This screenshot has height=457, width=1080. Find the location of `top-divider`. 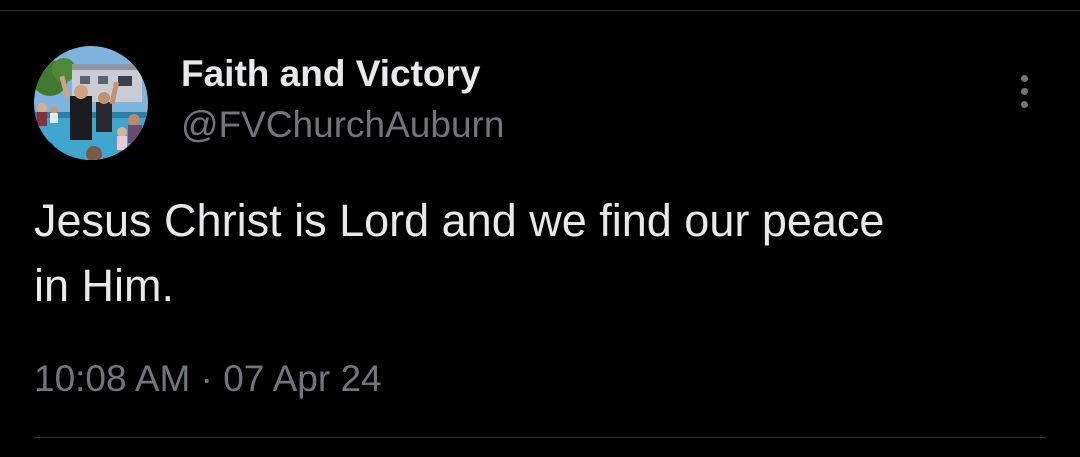

top-divider is located at coordinates (540, 10).